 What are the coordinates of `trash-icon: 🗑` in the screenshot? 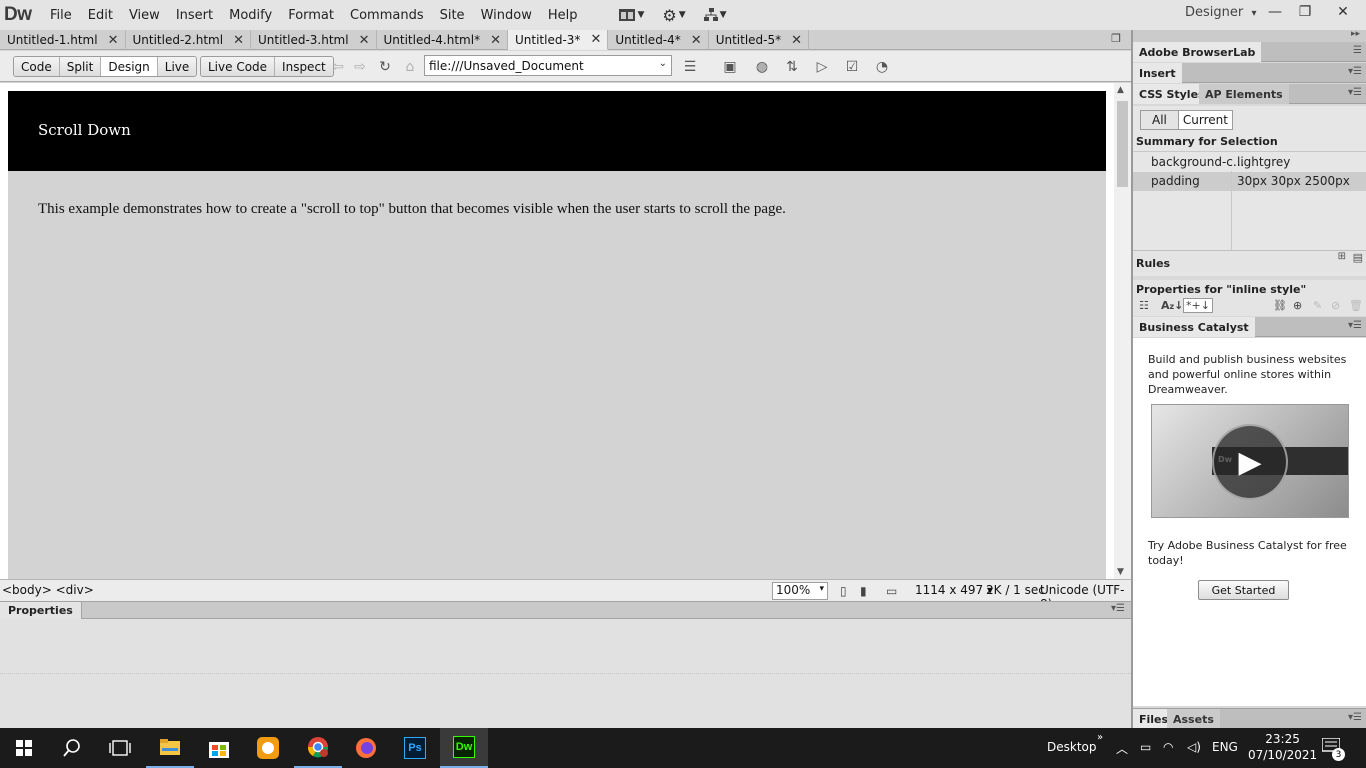 It's located at (1356, 305).